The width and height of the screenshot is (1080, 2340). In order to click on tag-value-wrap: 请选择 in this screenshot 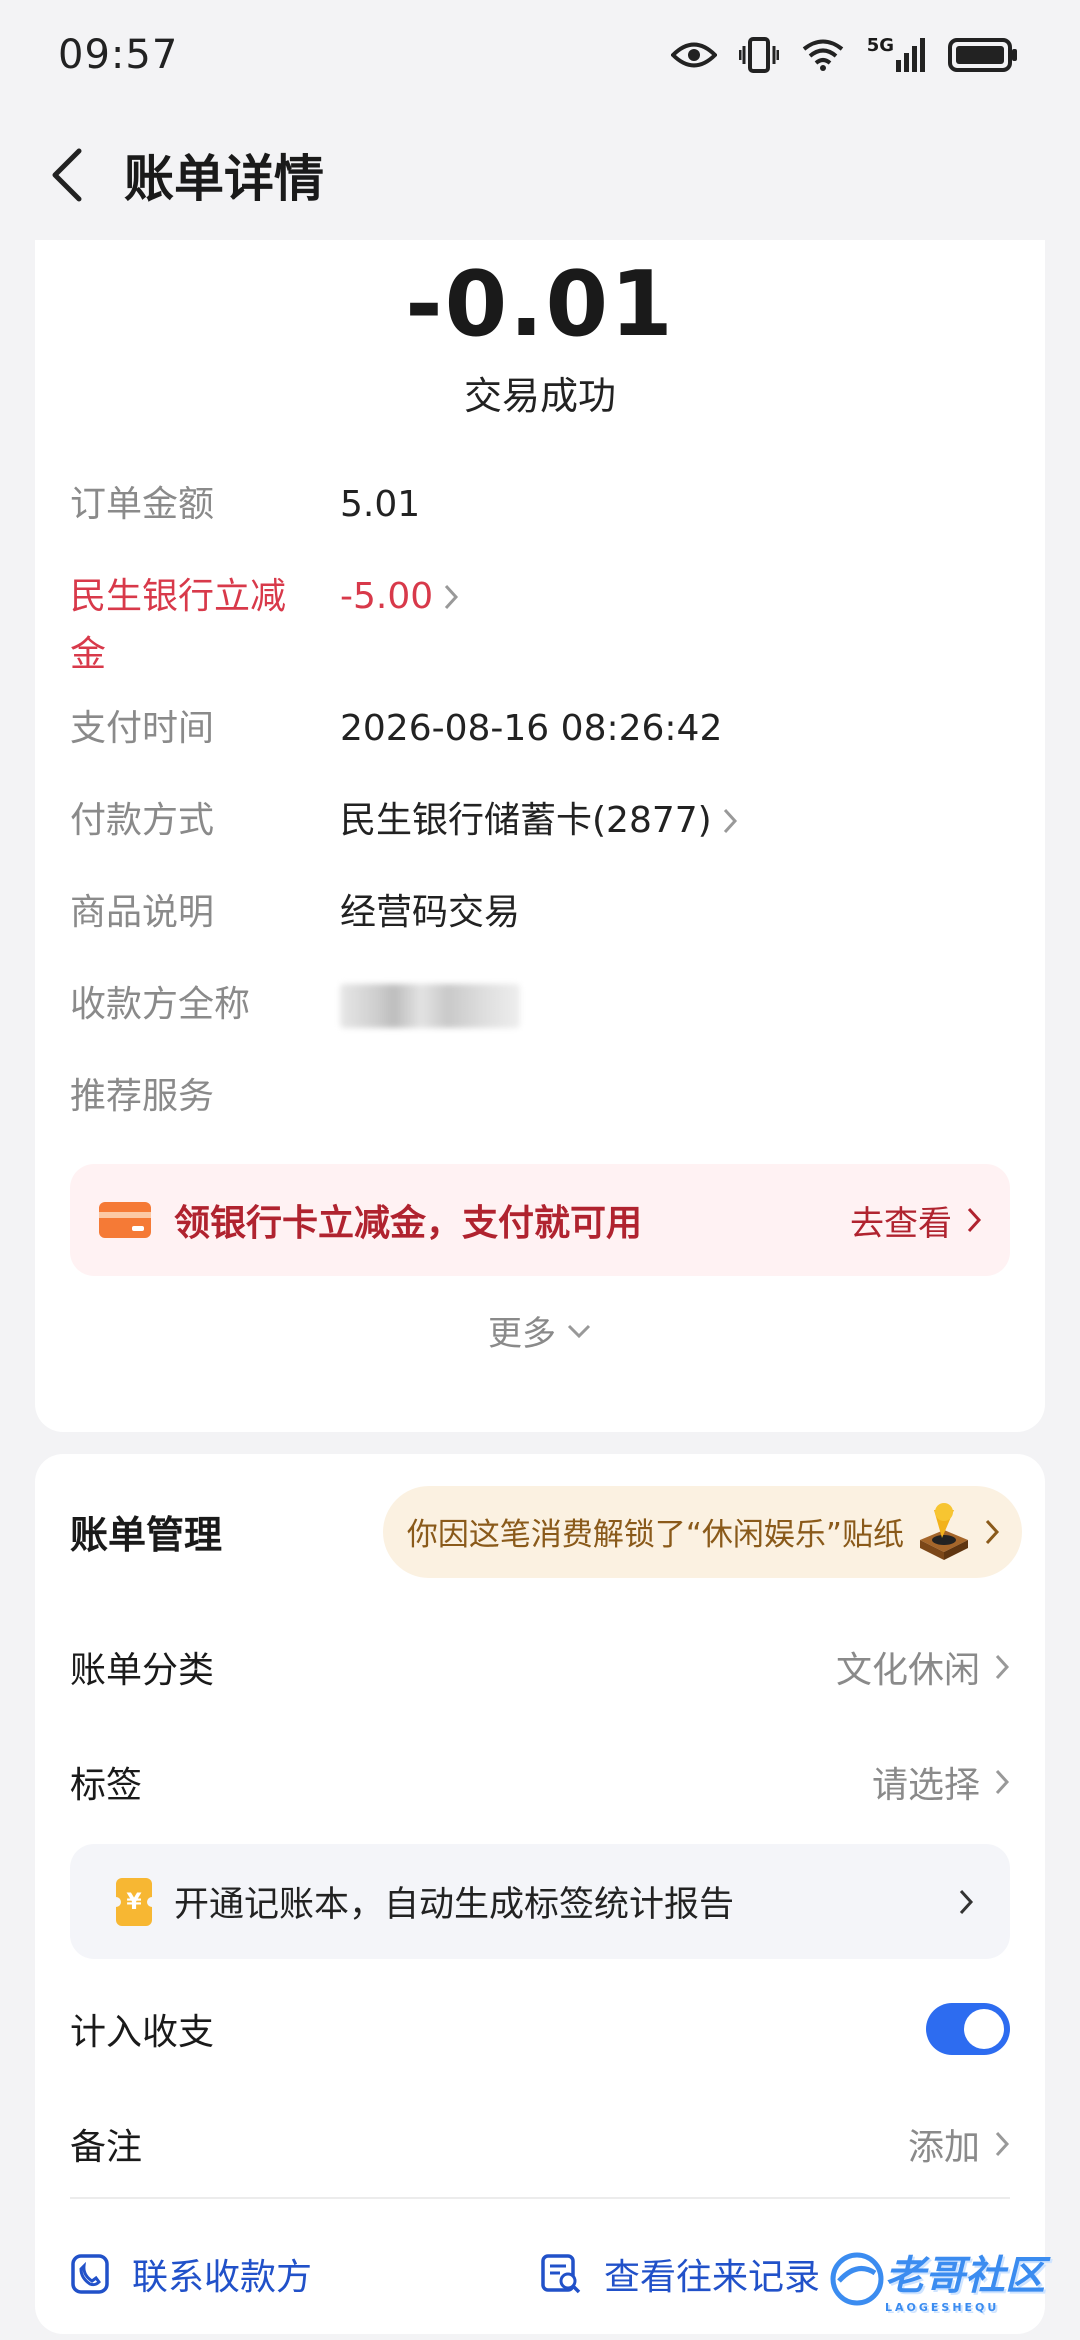, I will do `click(941, 1782)`.